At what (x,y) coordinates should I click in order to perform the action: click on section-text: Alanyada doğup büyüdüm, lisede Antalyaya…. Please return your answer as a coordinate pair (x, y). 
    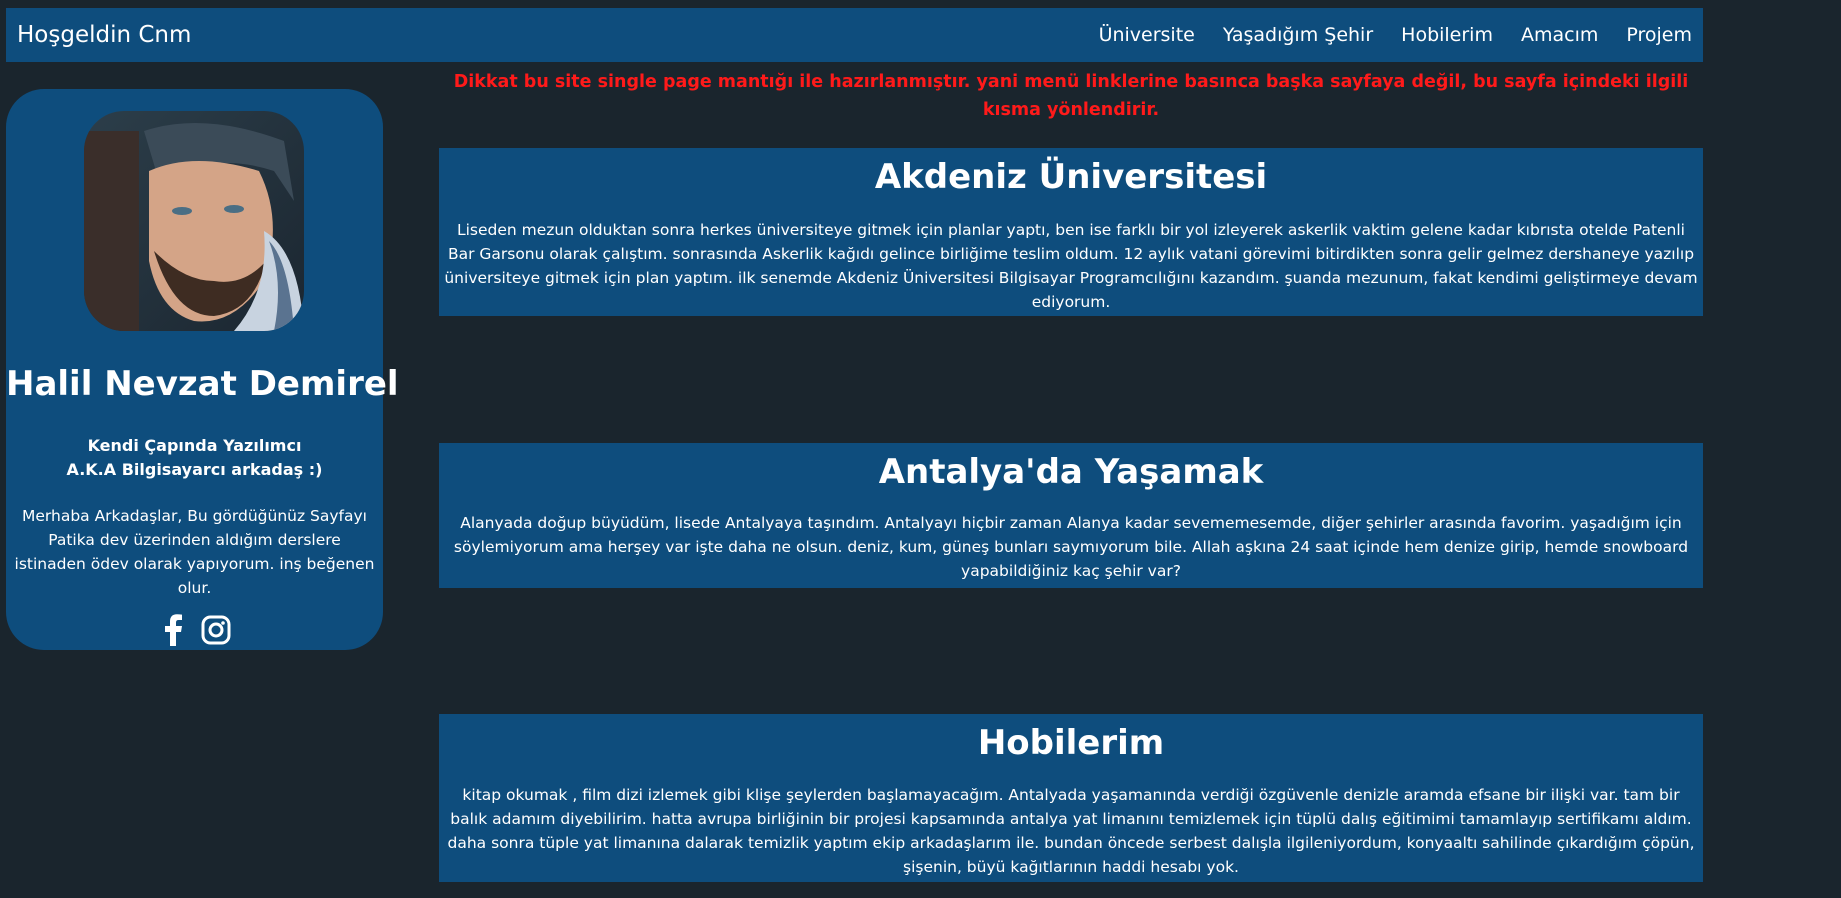
    Looking at the image, I should click on (1071, 547).